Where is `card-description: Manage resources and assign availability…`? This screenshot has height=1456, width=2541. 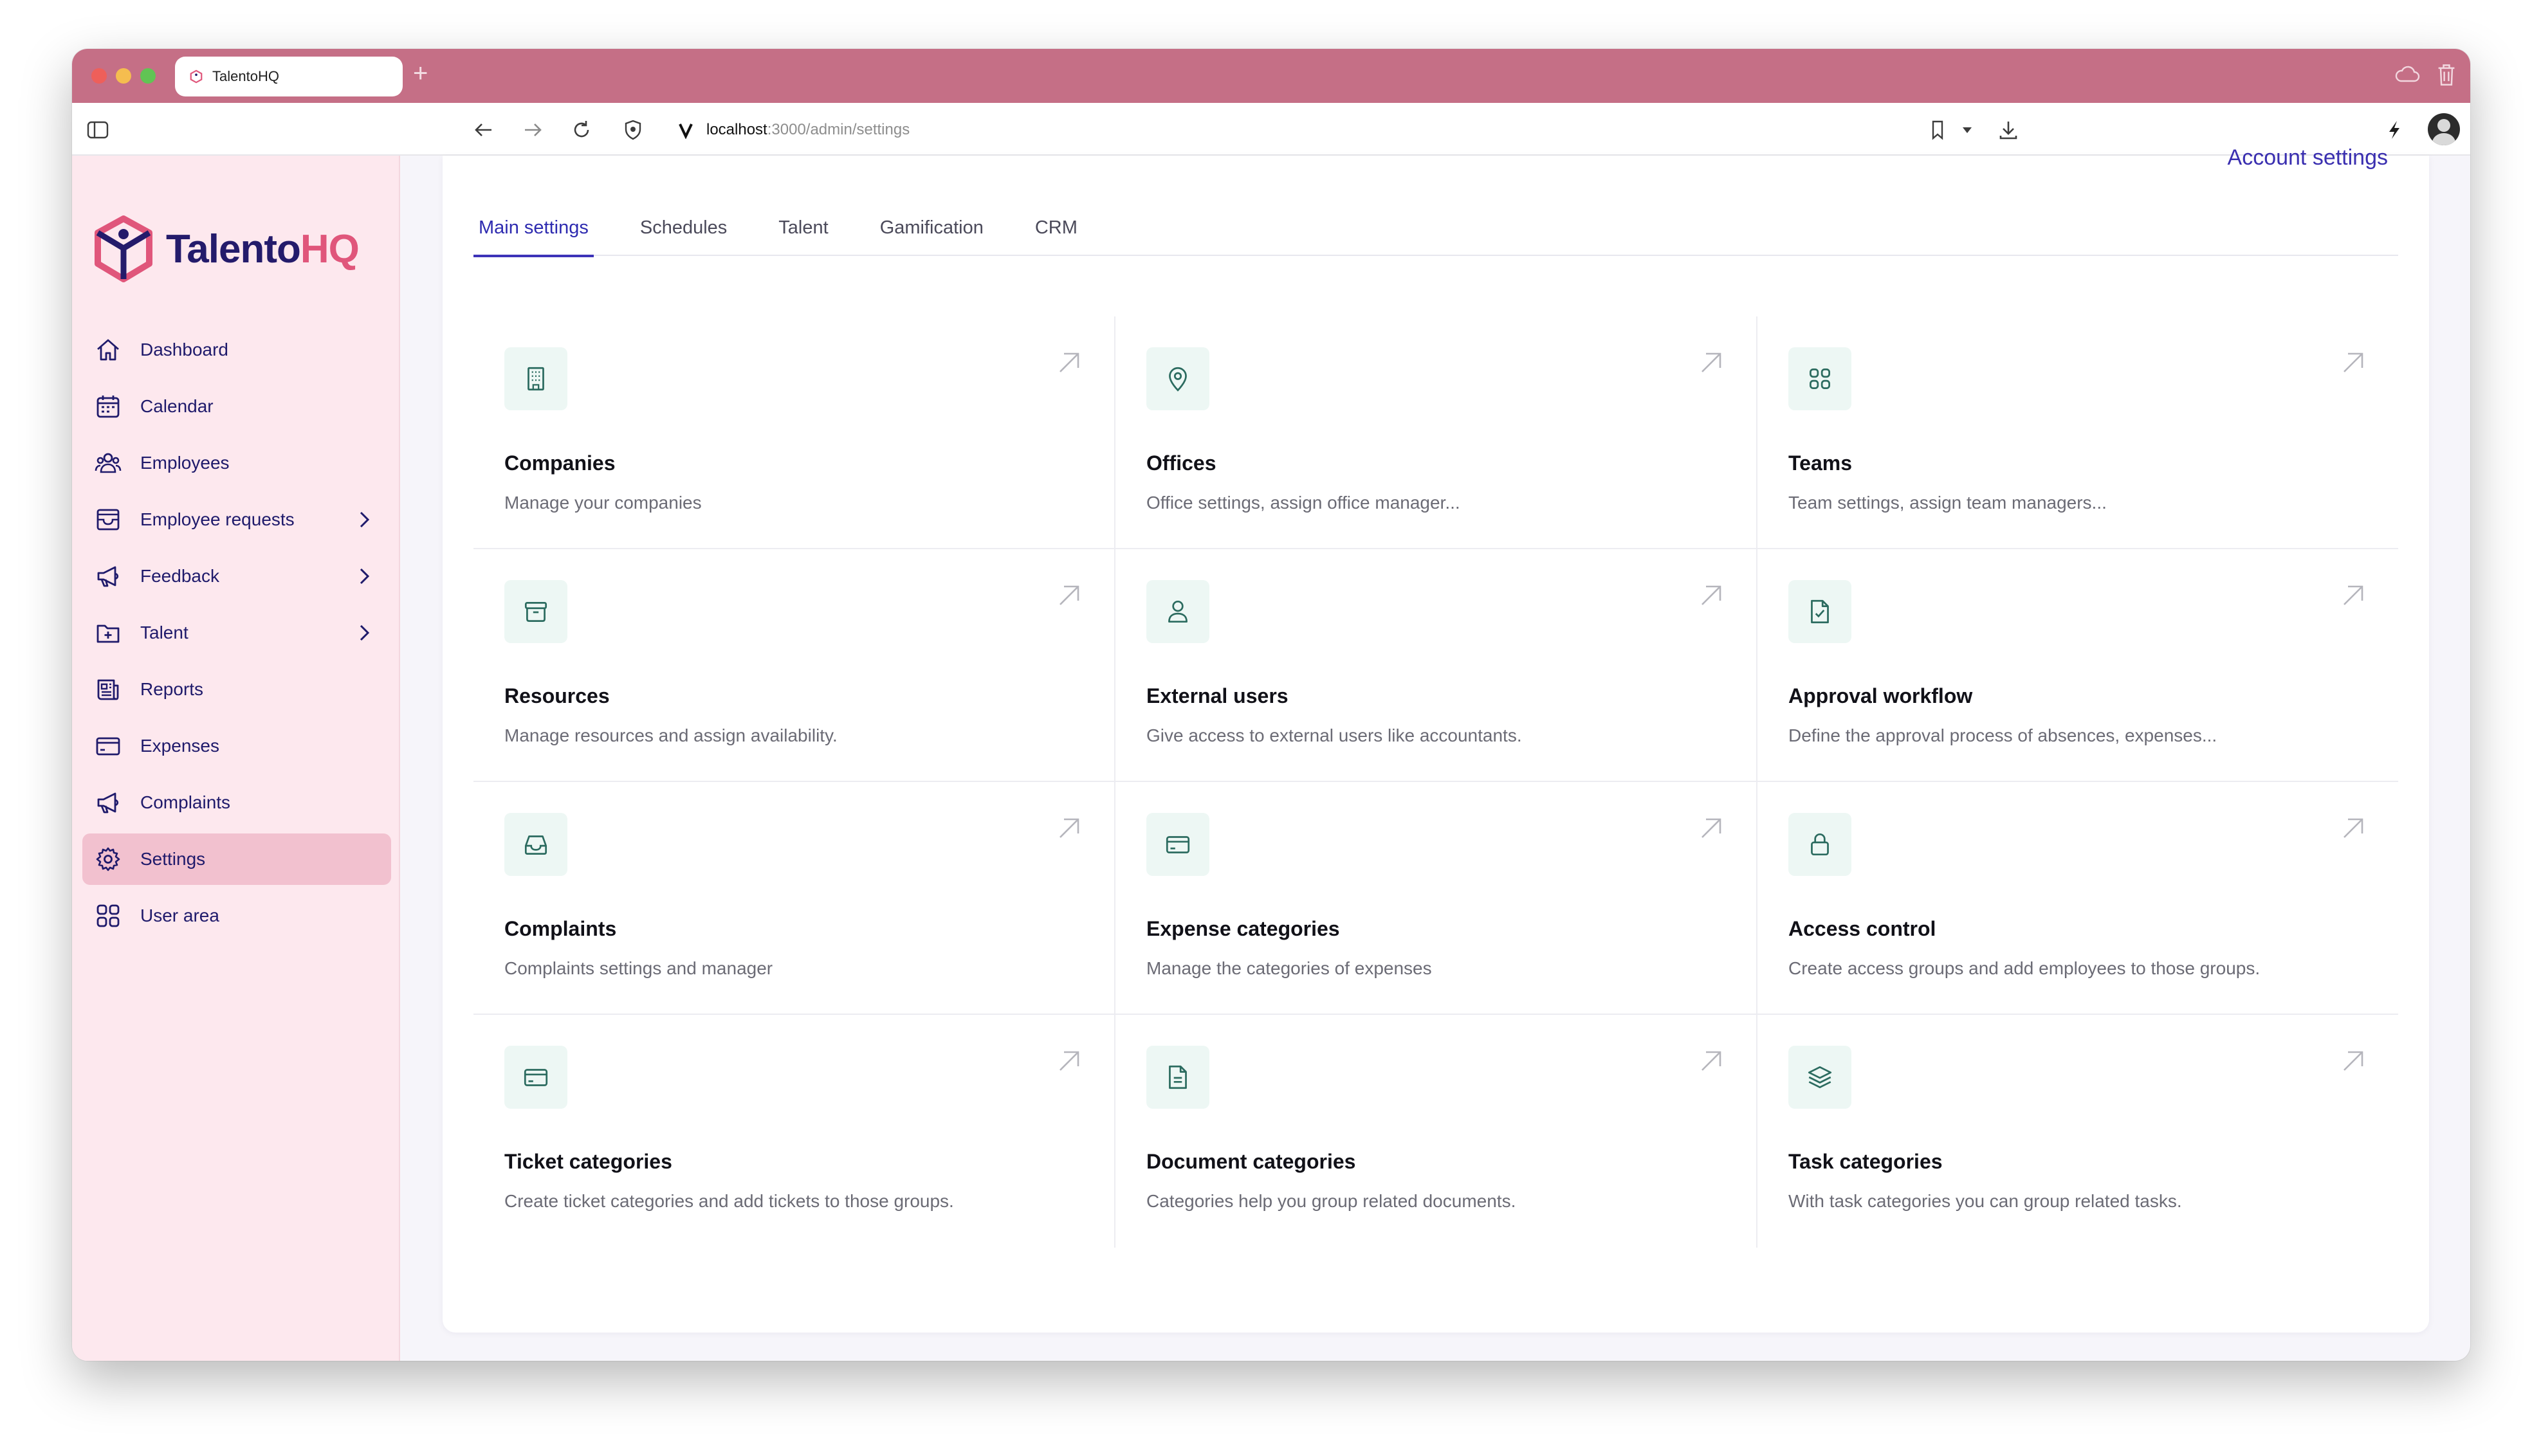 card-description: Manage resources and assign availability… is located at coordinates (671, 735).